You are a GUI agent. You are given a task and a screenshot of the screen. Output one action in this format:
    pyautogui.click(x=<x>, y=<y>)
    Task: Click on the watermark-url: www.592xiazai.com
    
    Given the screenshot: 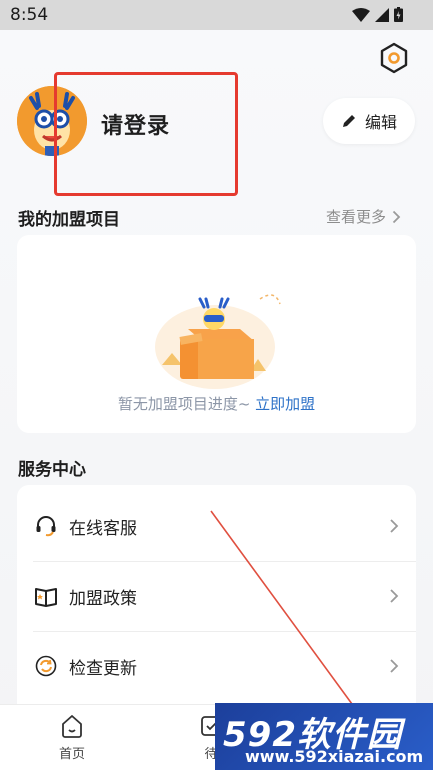 What is the action you would take?
    pyautogui.click(x=334, y=756)
    